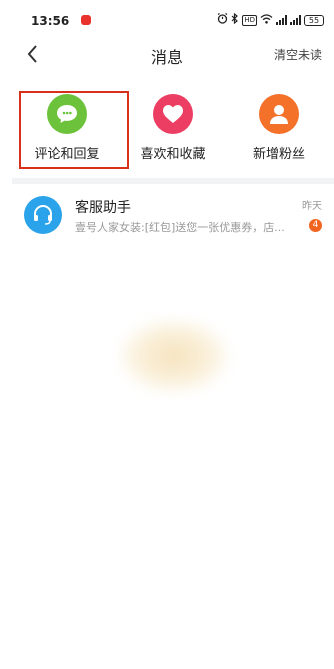 This screenshot has width=334, height=669. I want to click on app-notification-icon, so click(86, 20).